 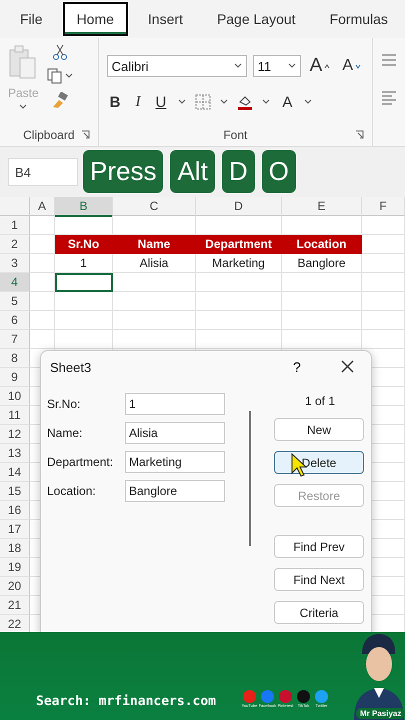 What do you see at coordinates (279, 171) in the screenshot?
I see `key-label: O` at bounding box center [279, 171].